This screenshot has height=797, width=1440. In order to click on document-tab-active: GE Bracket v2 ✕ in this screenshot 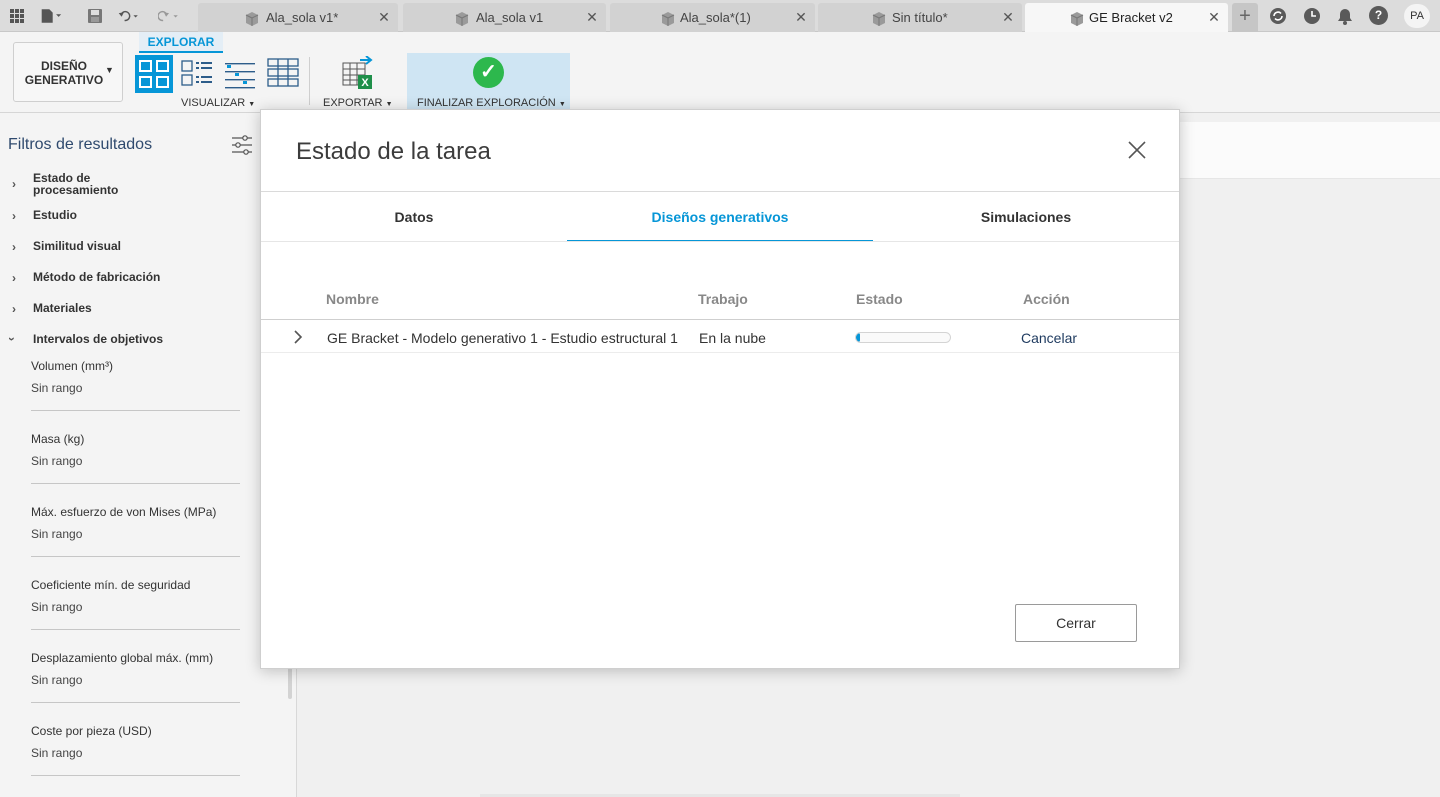, I will do `click(1126, 17)`.